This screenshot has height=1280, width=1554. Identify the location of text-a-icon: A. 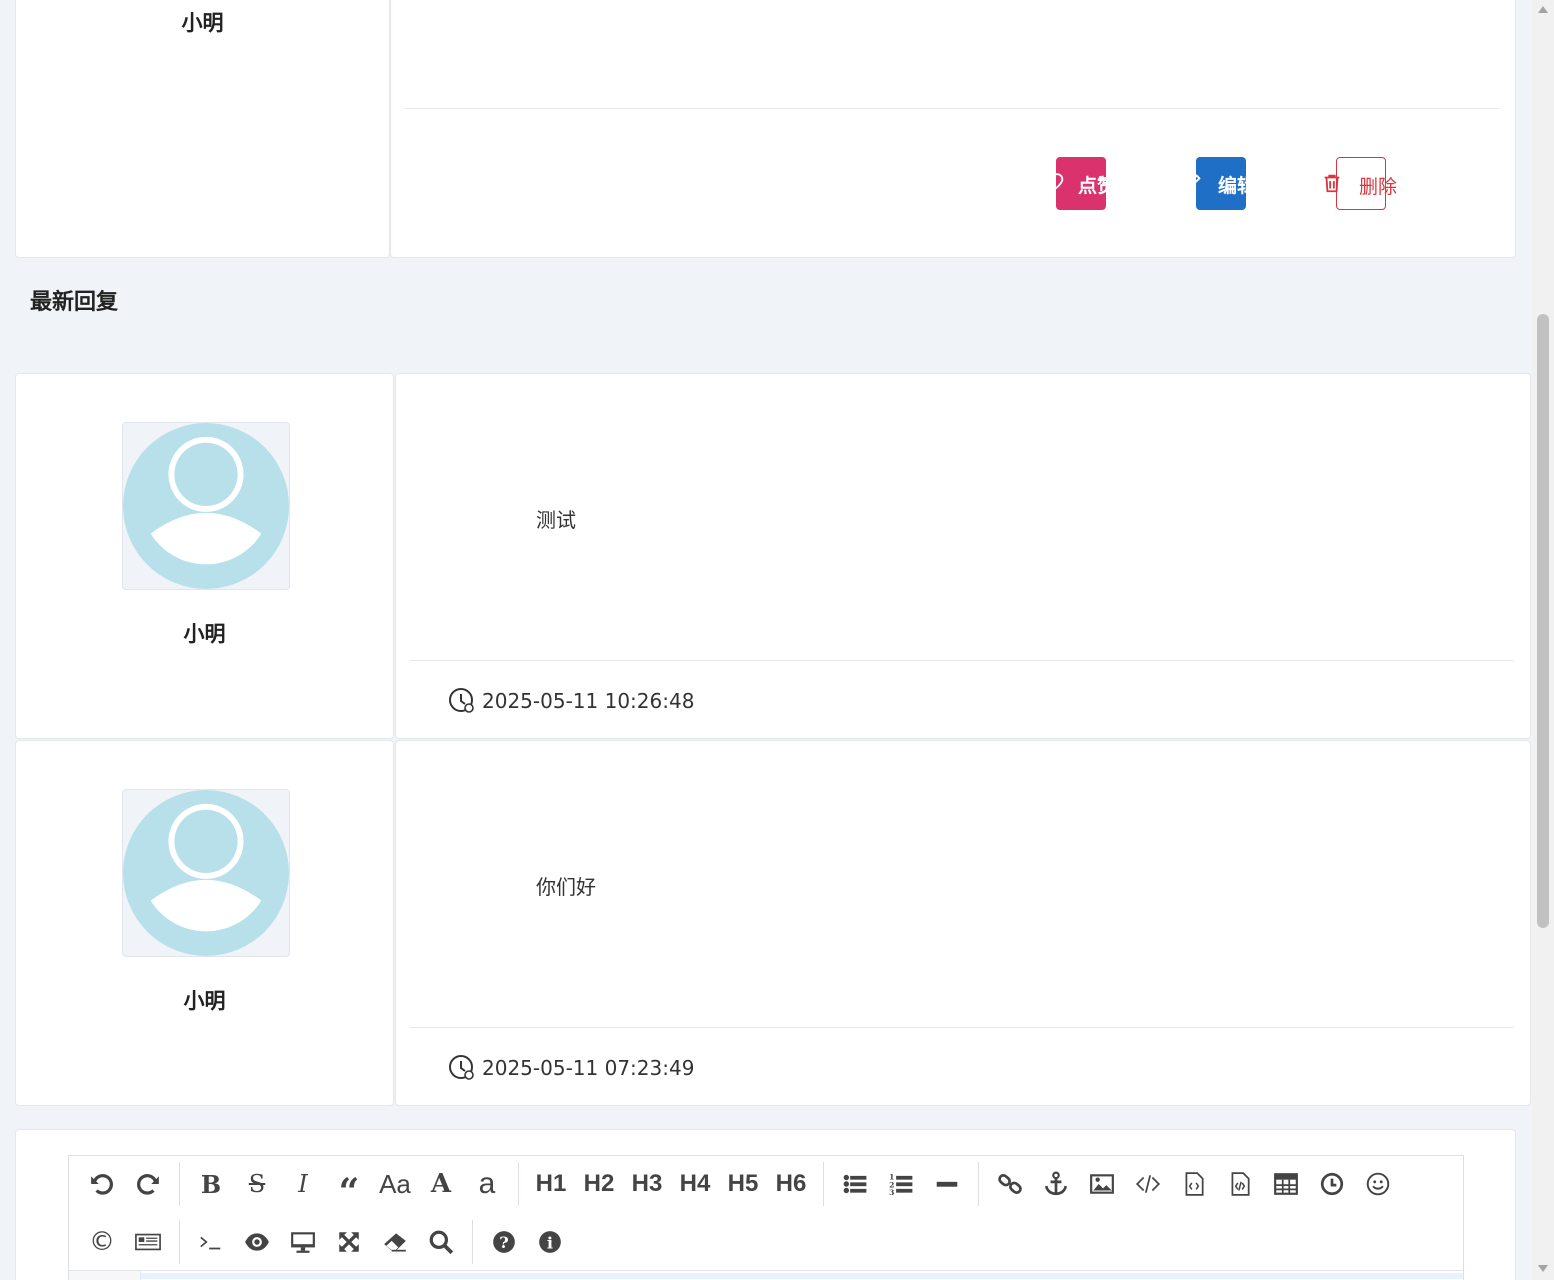
(441, 1184).